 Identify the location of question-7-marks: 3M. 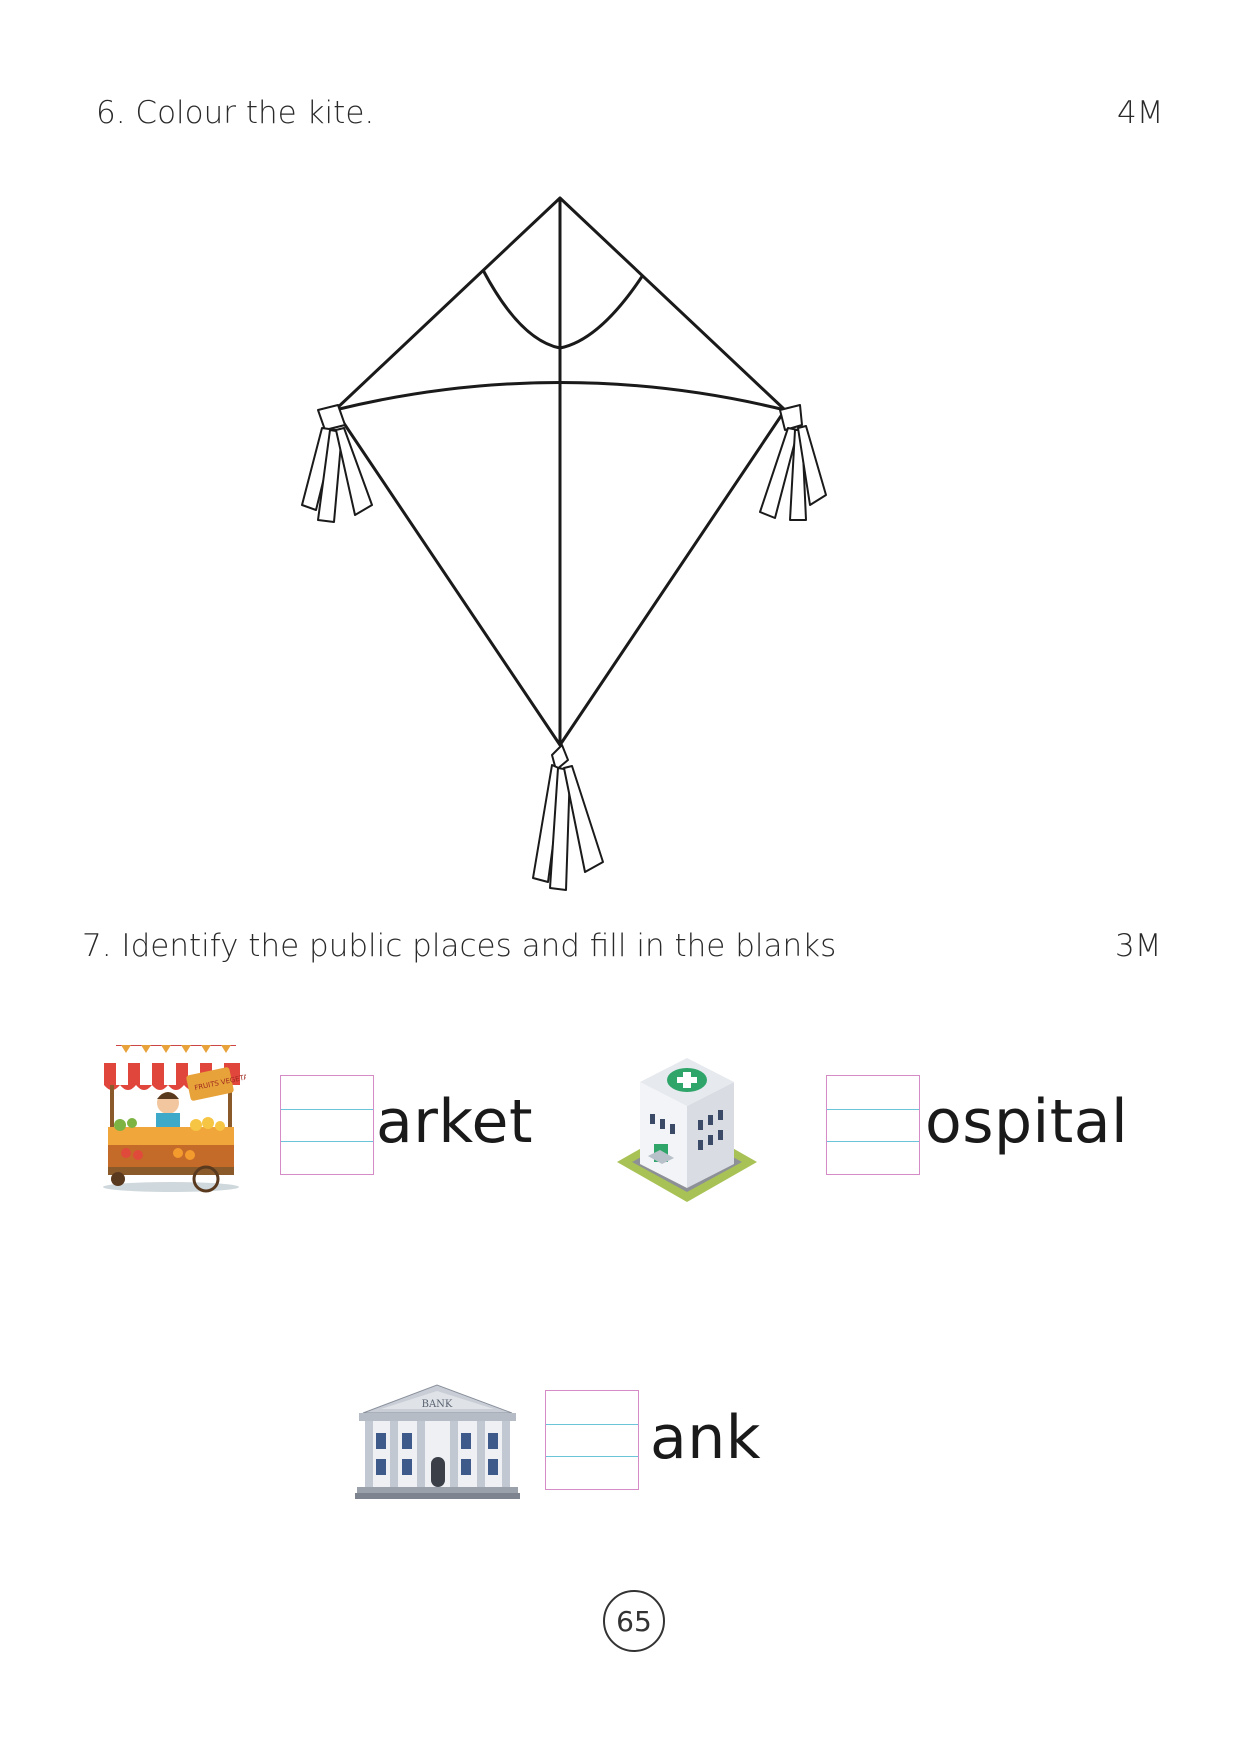
(1138, 946).